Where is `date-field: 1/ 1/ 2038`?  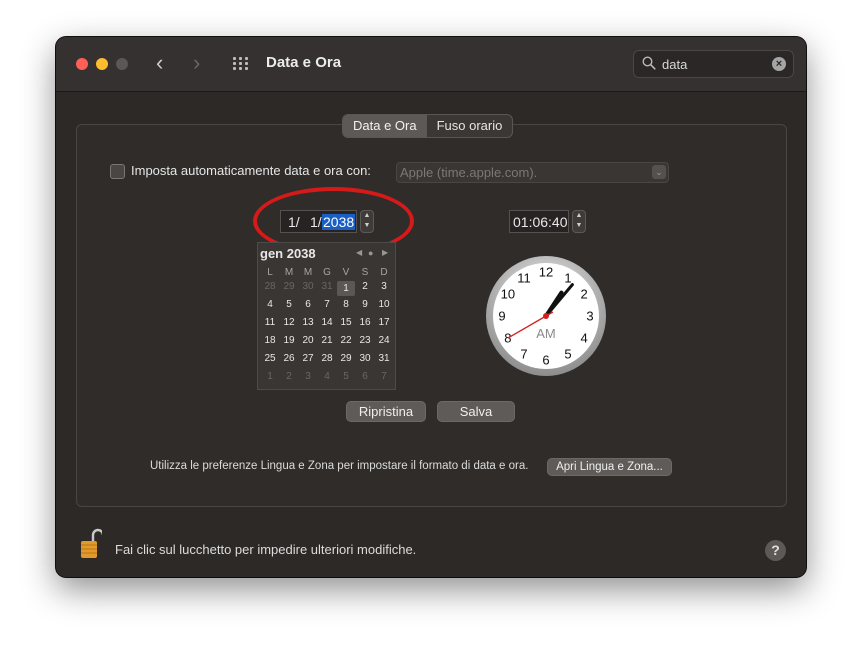 date-field: 1/ 1/ 2038 is located at coordinates (318, 221).